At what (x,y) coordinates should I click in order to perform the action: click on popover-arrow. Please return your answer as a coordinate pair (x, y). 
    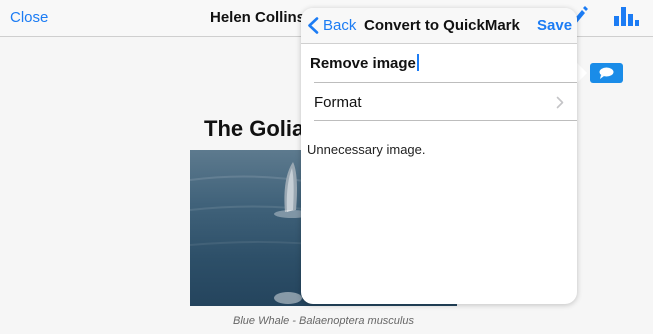
    Looking at the image, I should click on (582, 73).